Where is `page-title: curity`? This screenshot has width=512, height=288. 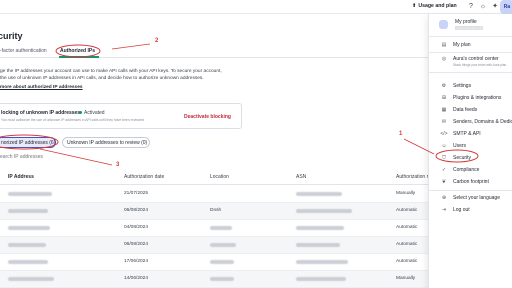 page-title: curity is located at coordinates (11, 36).